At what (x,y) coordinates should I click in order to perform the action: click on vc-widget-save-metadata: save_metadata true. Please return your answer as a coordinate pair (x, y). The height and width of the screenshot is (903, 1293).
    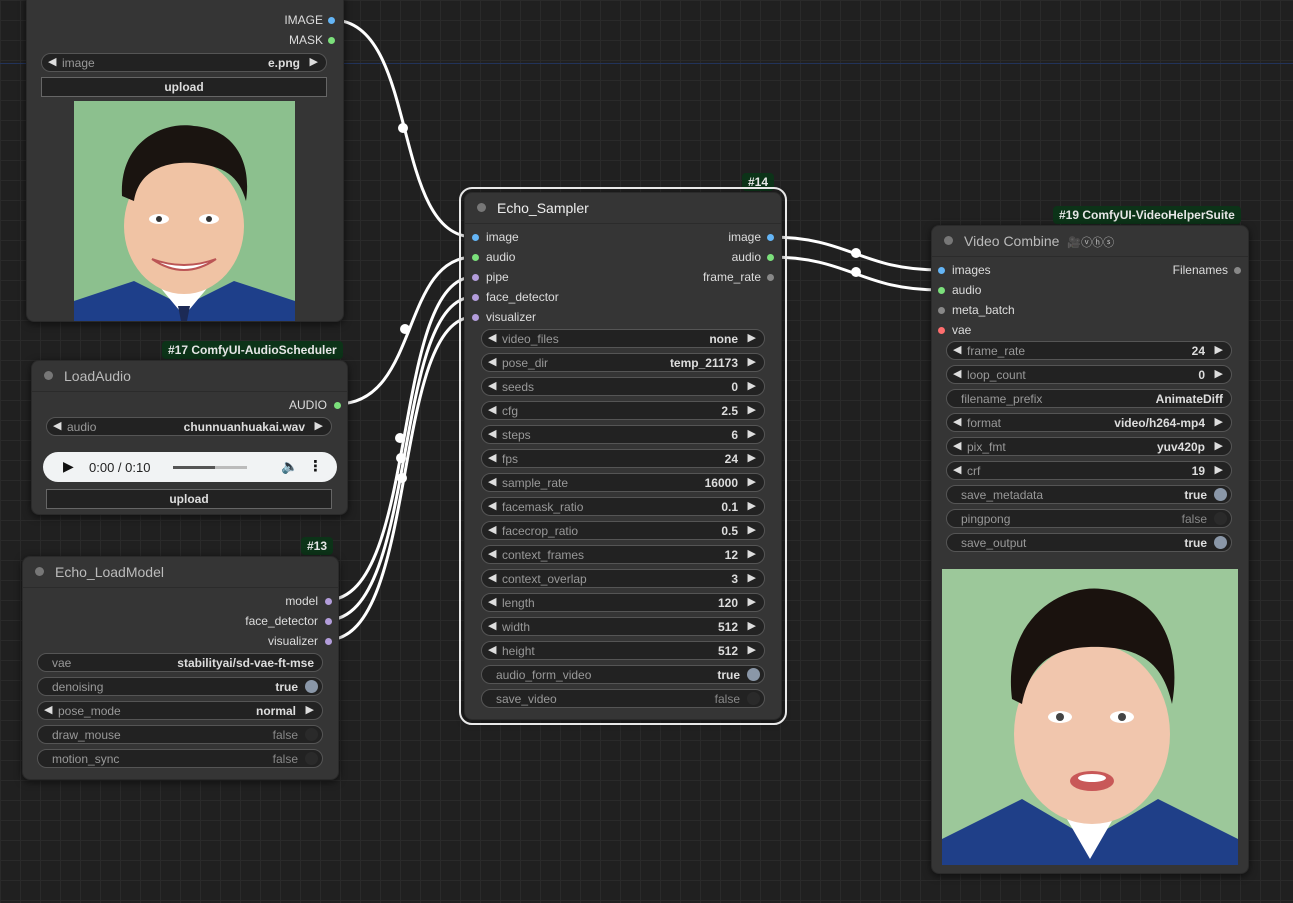
    Looking at the image, I should click on (1089, 494).